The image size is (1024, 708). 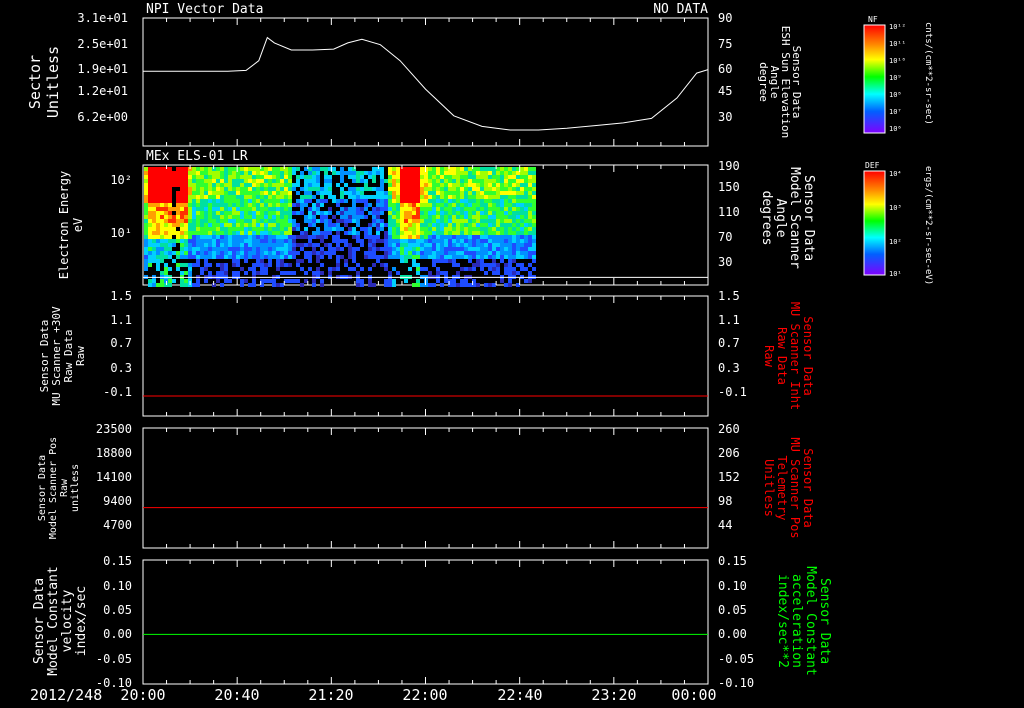 What do you see at coordinates (895, 78) in the screenshot?
I see `colorbar-tick: 10⁹` at bounding box center [895, 78].